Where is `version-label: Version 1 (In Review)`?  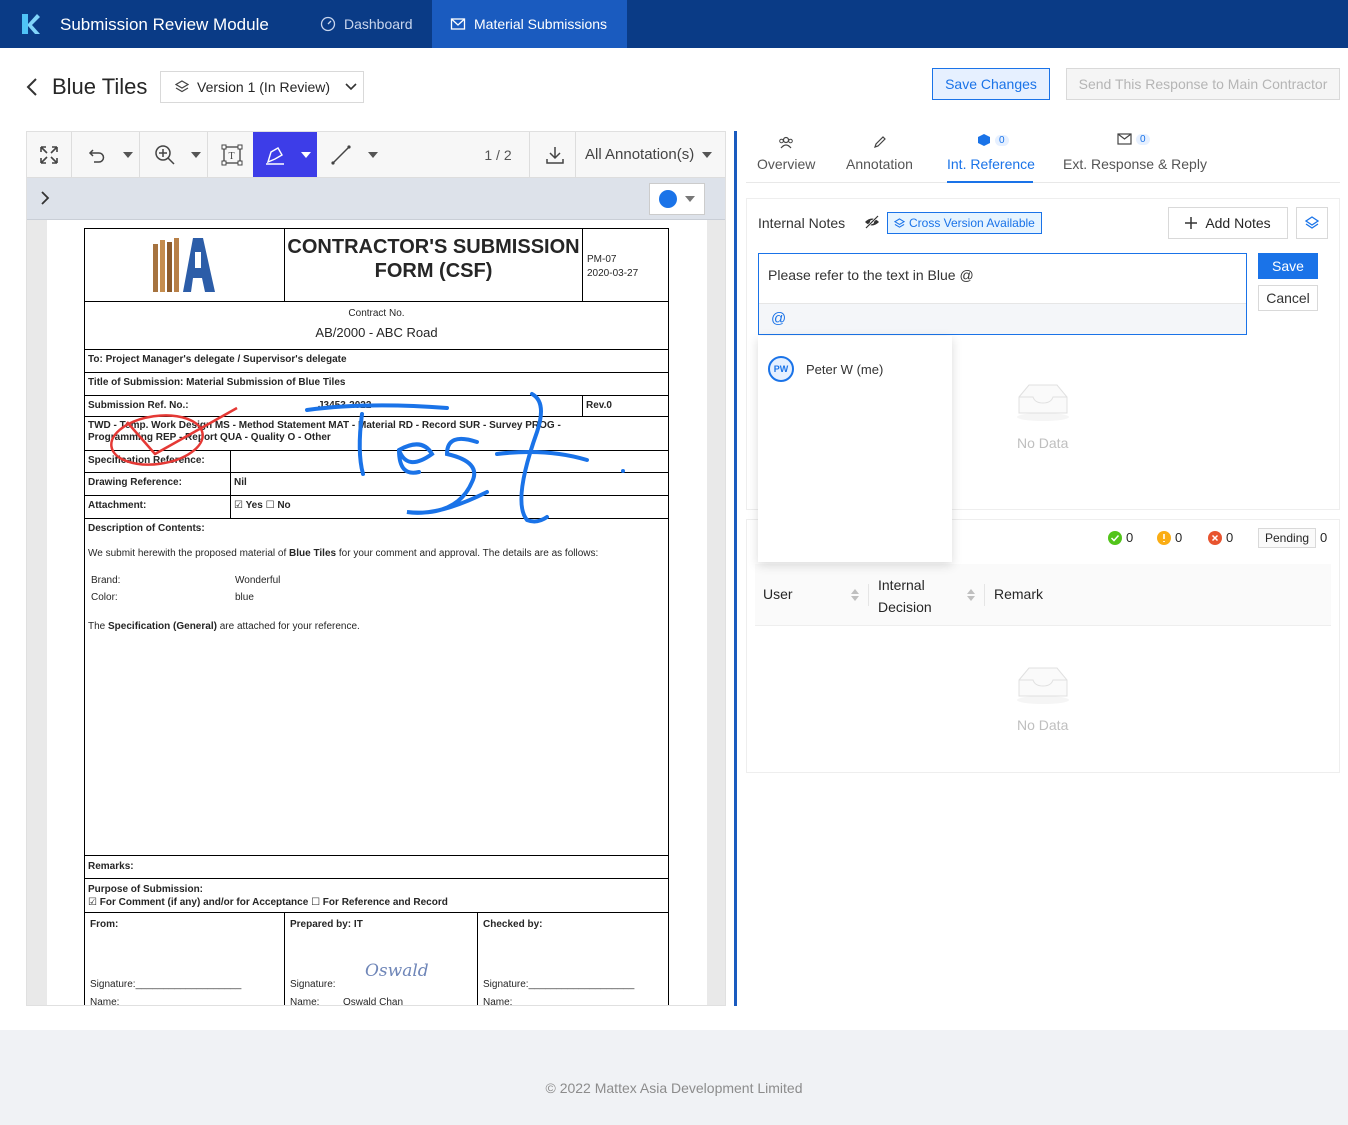 version-label: Version 1 (In Review) is located at coordinates (264, 87).